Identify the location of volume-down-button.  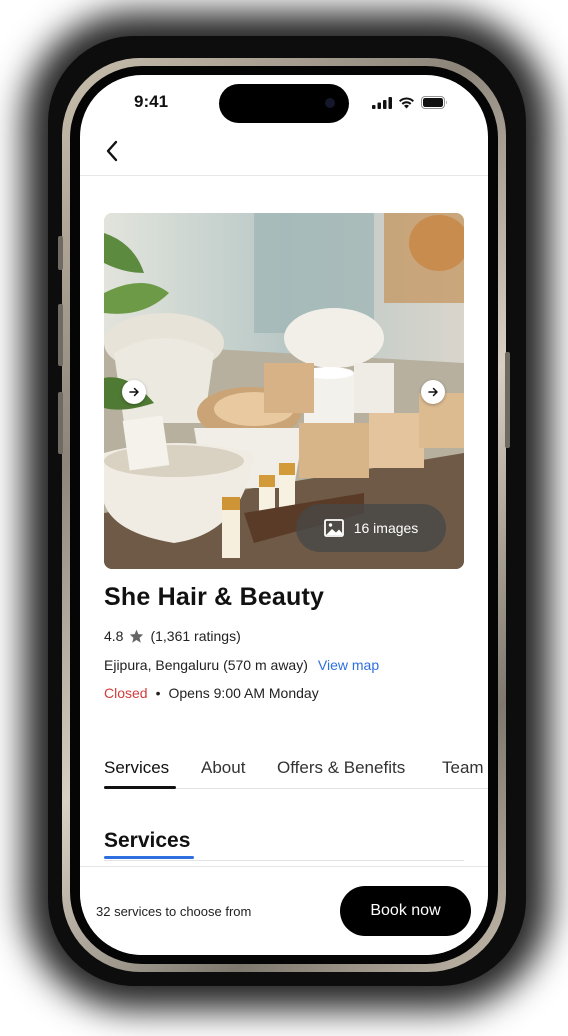
(60, 423).